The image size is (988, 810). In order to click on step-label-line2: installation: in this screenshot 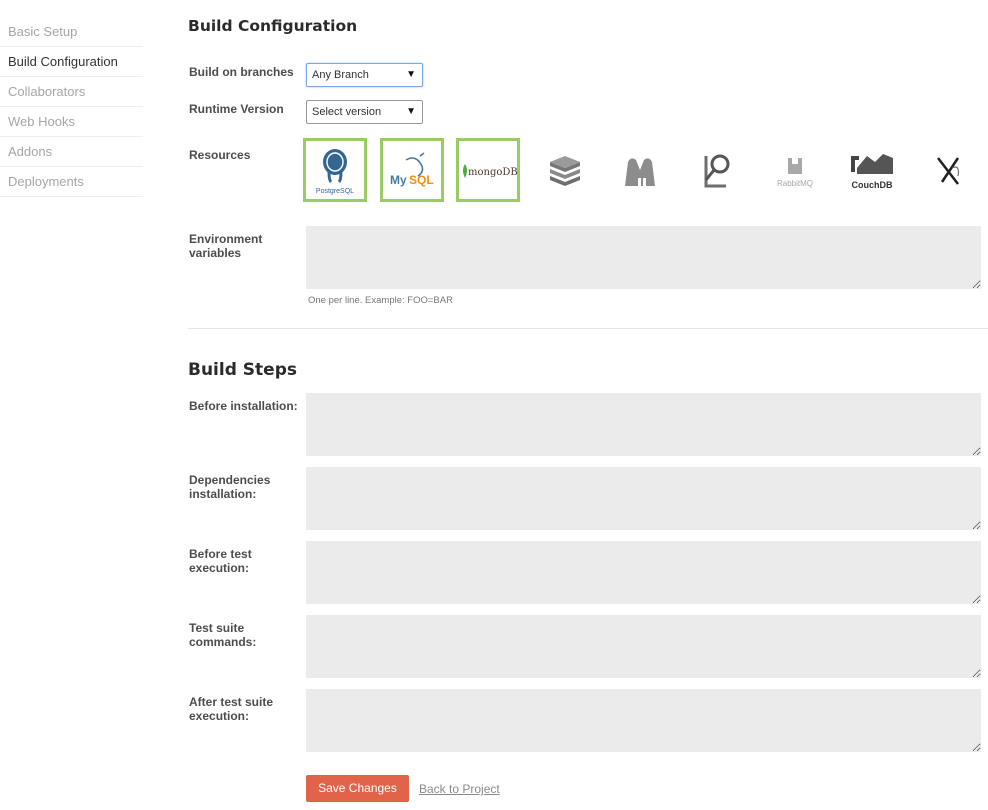, I will do `click(223, 494)`.